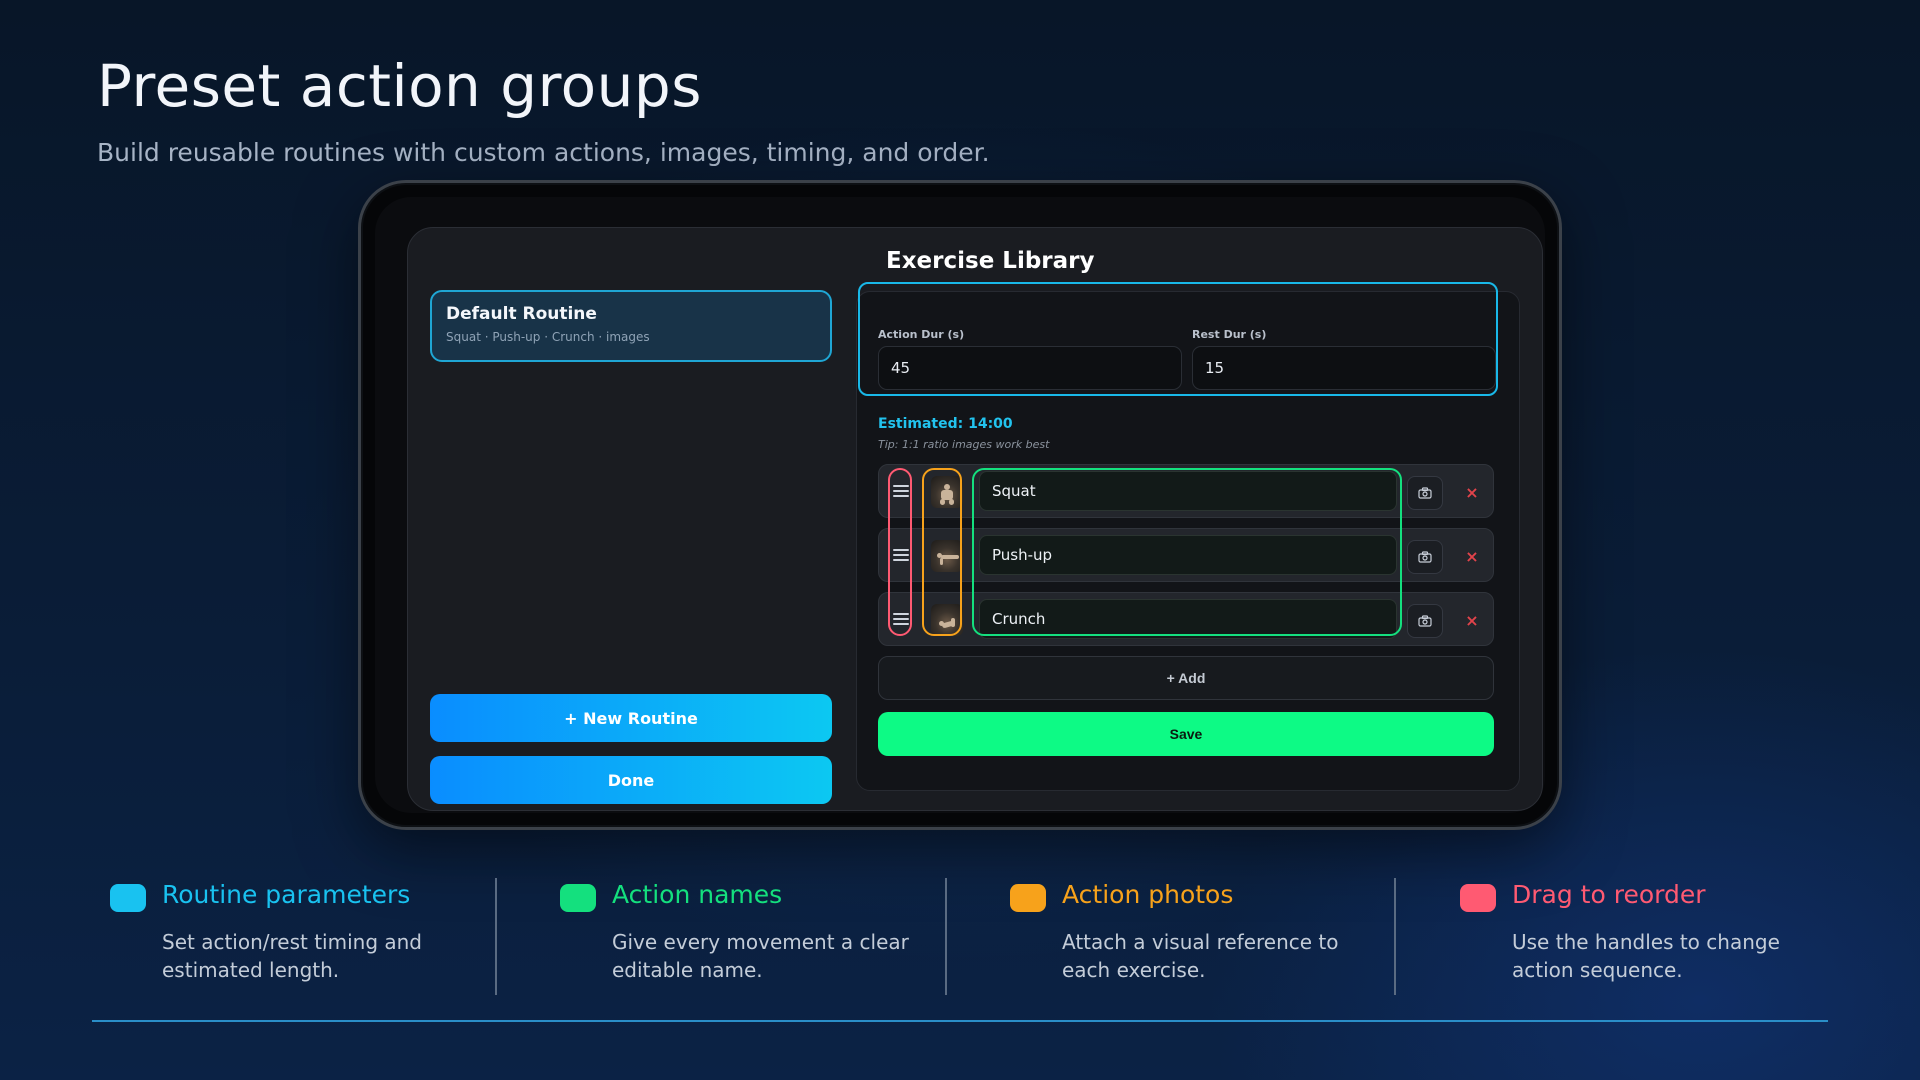 This screenshot has width=1920, height=1080. Describe the element at coordinates (631, 718) in the screenshot. I see `new-routine-button: + New Routine` at that location.